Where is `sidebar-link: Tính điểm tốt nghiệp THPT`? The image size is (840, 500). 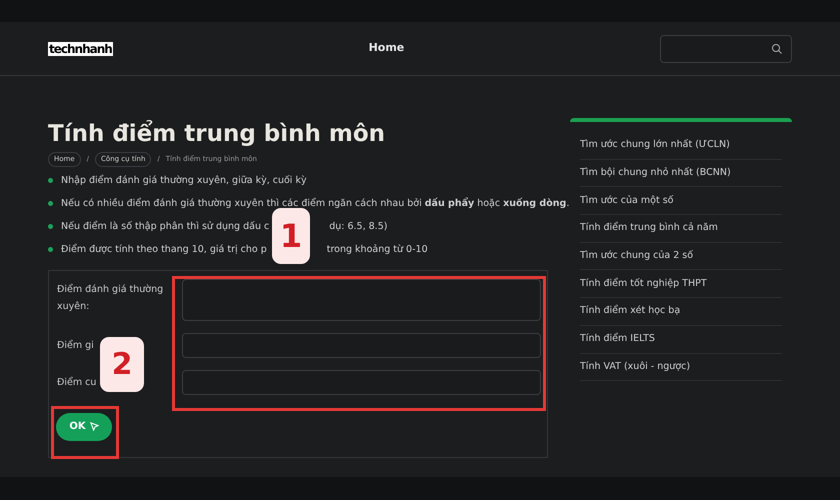
sidebar-link: Tính điểm tốt nghiệp THPT is located at coordinates (681, 284).